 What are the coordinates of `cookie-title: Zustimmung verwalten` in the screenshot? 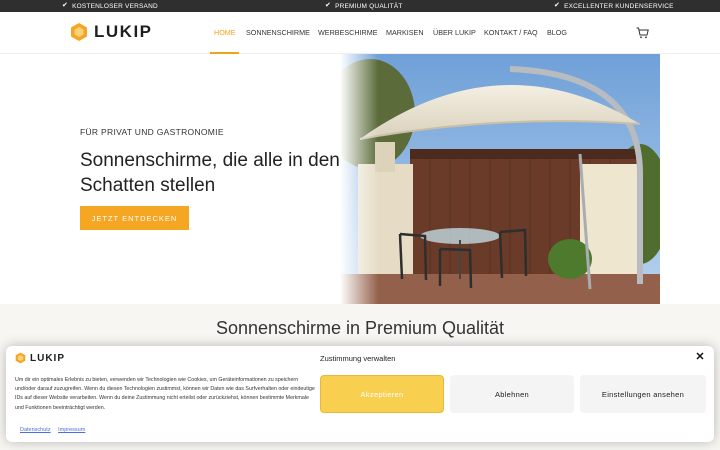 It's located at (358, 358).